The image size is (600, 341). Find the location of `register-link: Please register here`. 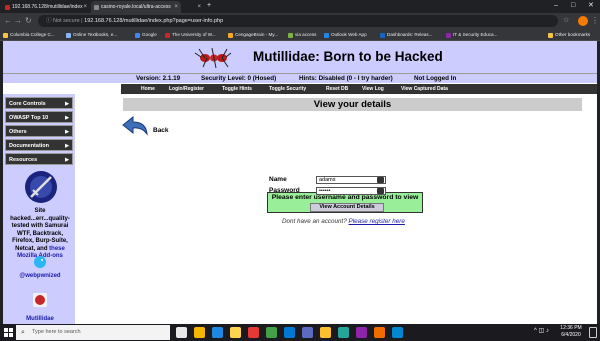

register-link: Please register here is located at coordinates (377, 221).